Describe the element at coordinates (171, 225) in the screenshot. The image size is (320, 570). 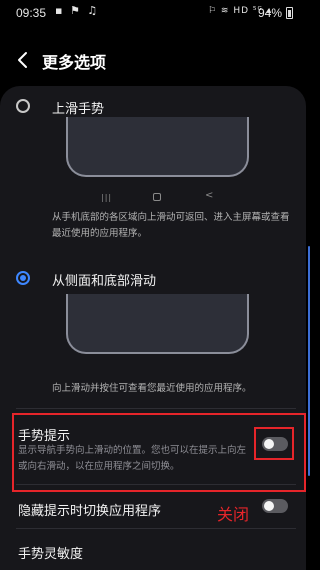
I see `option-swipe-up-description: 从手机底部的各区域向上滑动可返回、进入主屏幕或查看最近使用的应用程序。` at that location.